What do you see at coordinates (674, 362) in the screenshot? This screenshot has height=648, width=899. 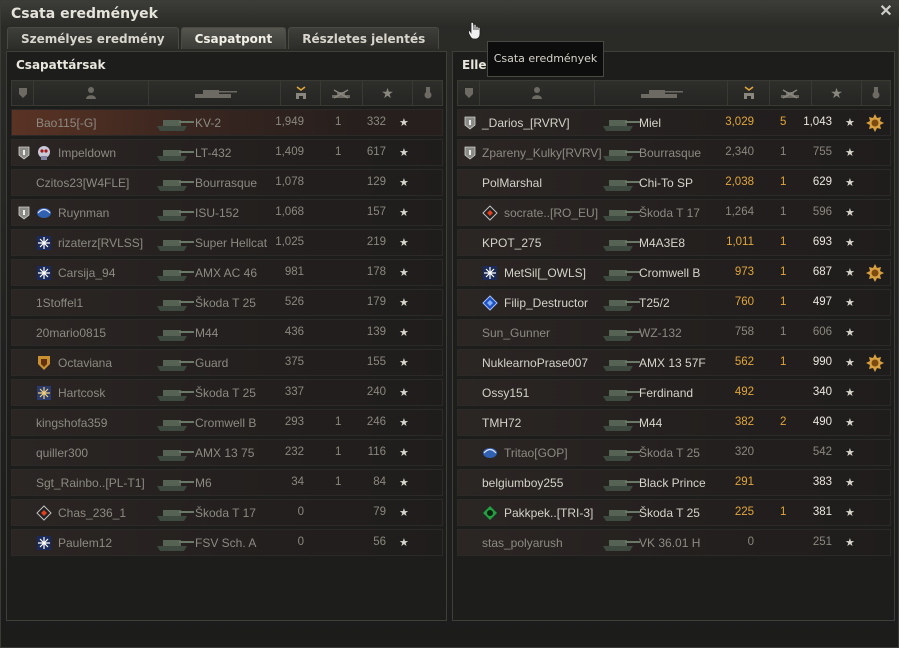 I see `player-row: NuklearnoPrase007 AMX 13 57F 562 1 990 ★` at bounding box center [674, 362].